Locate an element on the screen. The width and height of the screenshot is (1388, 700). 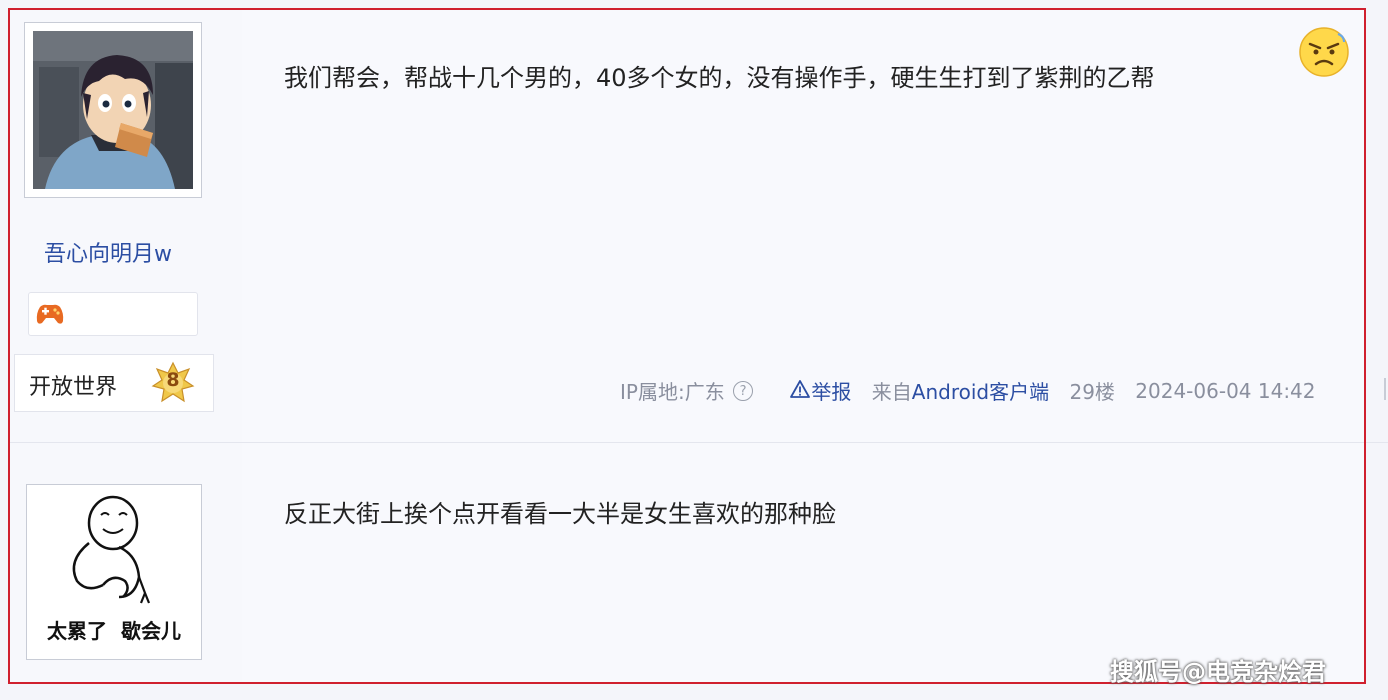
scroll-edge is located at coordinates (1385, 389).